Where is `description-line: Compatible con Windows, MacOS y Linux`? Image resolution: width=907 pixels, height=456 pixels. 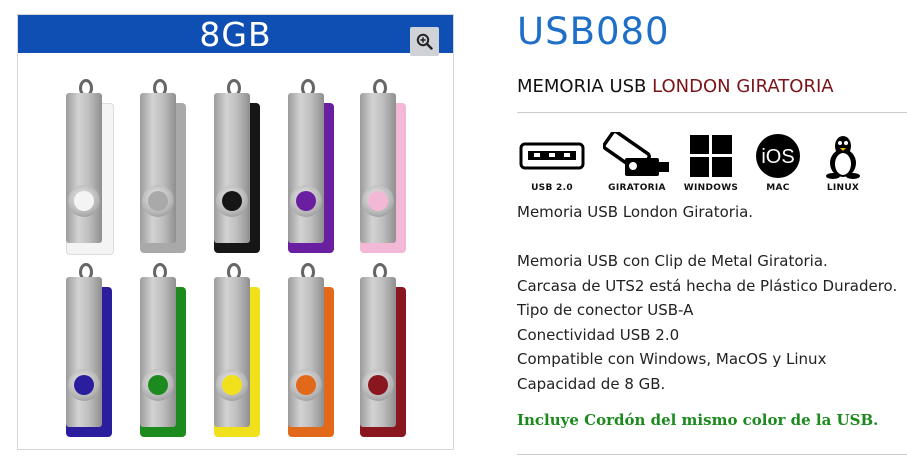 description-line: Compatible con Windows, MacOS y Linux is located at coordinates (672, 359).